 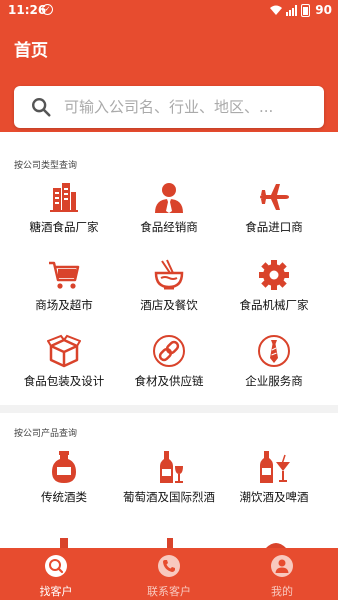 What do you see at coordinates (56, 566) in the screenshot?
I see `search-tab-icon` at bounding box center [56, 566].